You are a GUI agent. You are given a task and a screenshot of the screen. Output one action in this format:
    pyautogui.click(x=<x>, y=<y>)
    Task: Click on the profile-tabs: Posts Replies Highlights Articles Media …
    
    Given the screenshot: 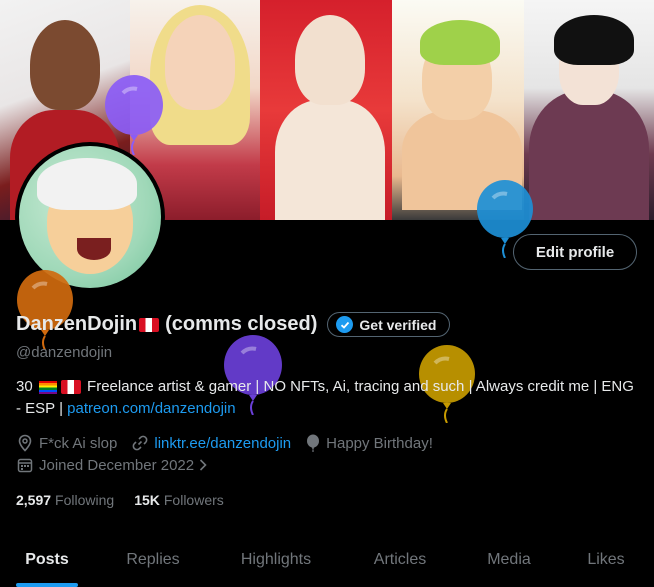 What is the action you would take?
    pyautogui.click(x=327, y=559)
    